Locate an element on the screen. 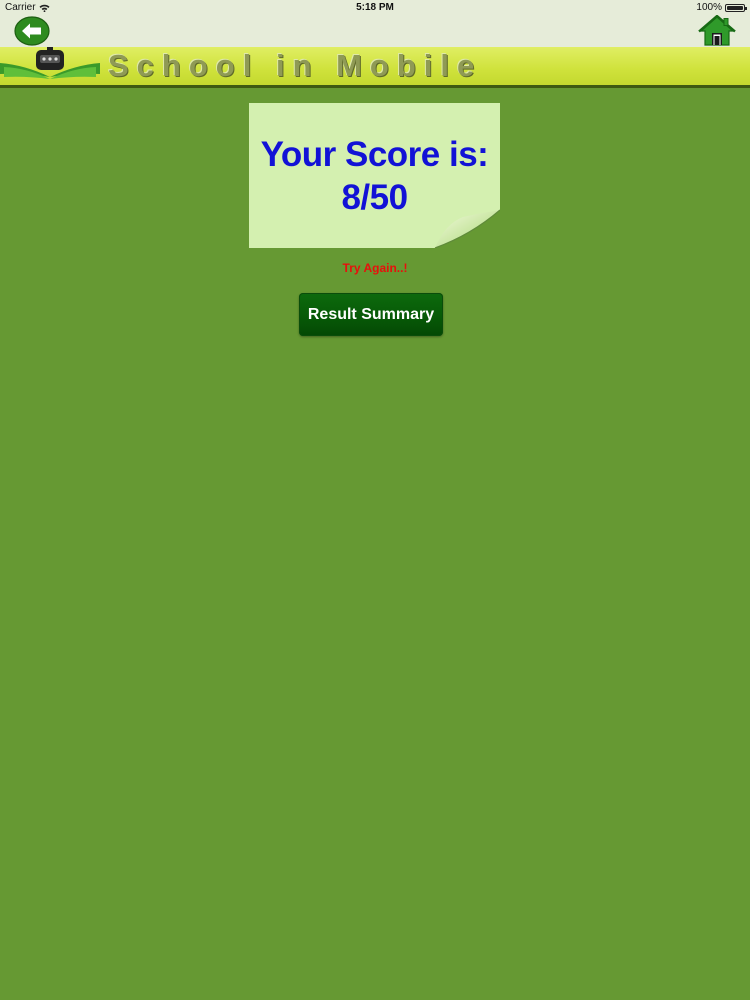 The image size is (750, 1000). result-message: Try Again..! is located at coordinates (375, 268).